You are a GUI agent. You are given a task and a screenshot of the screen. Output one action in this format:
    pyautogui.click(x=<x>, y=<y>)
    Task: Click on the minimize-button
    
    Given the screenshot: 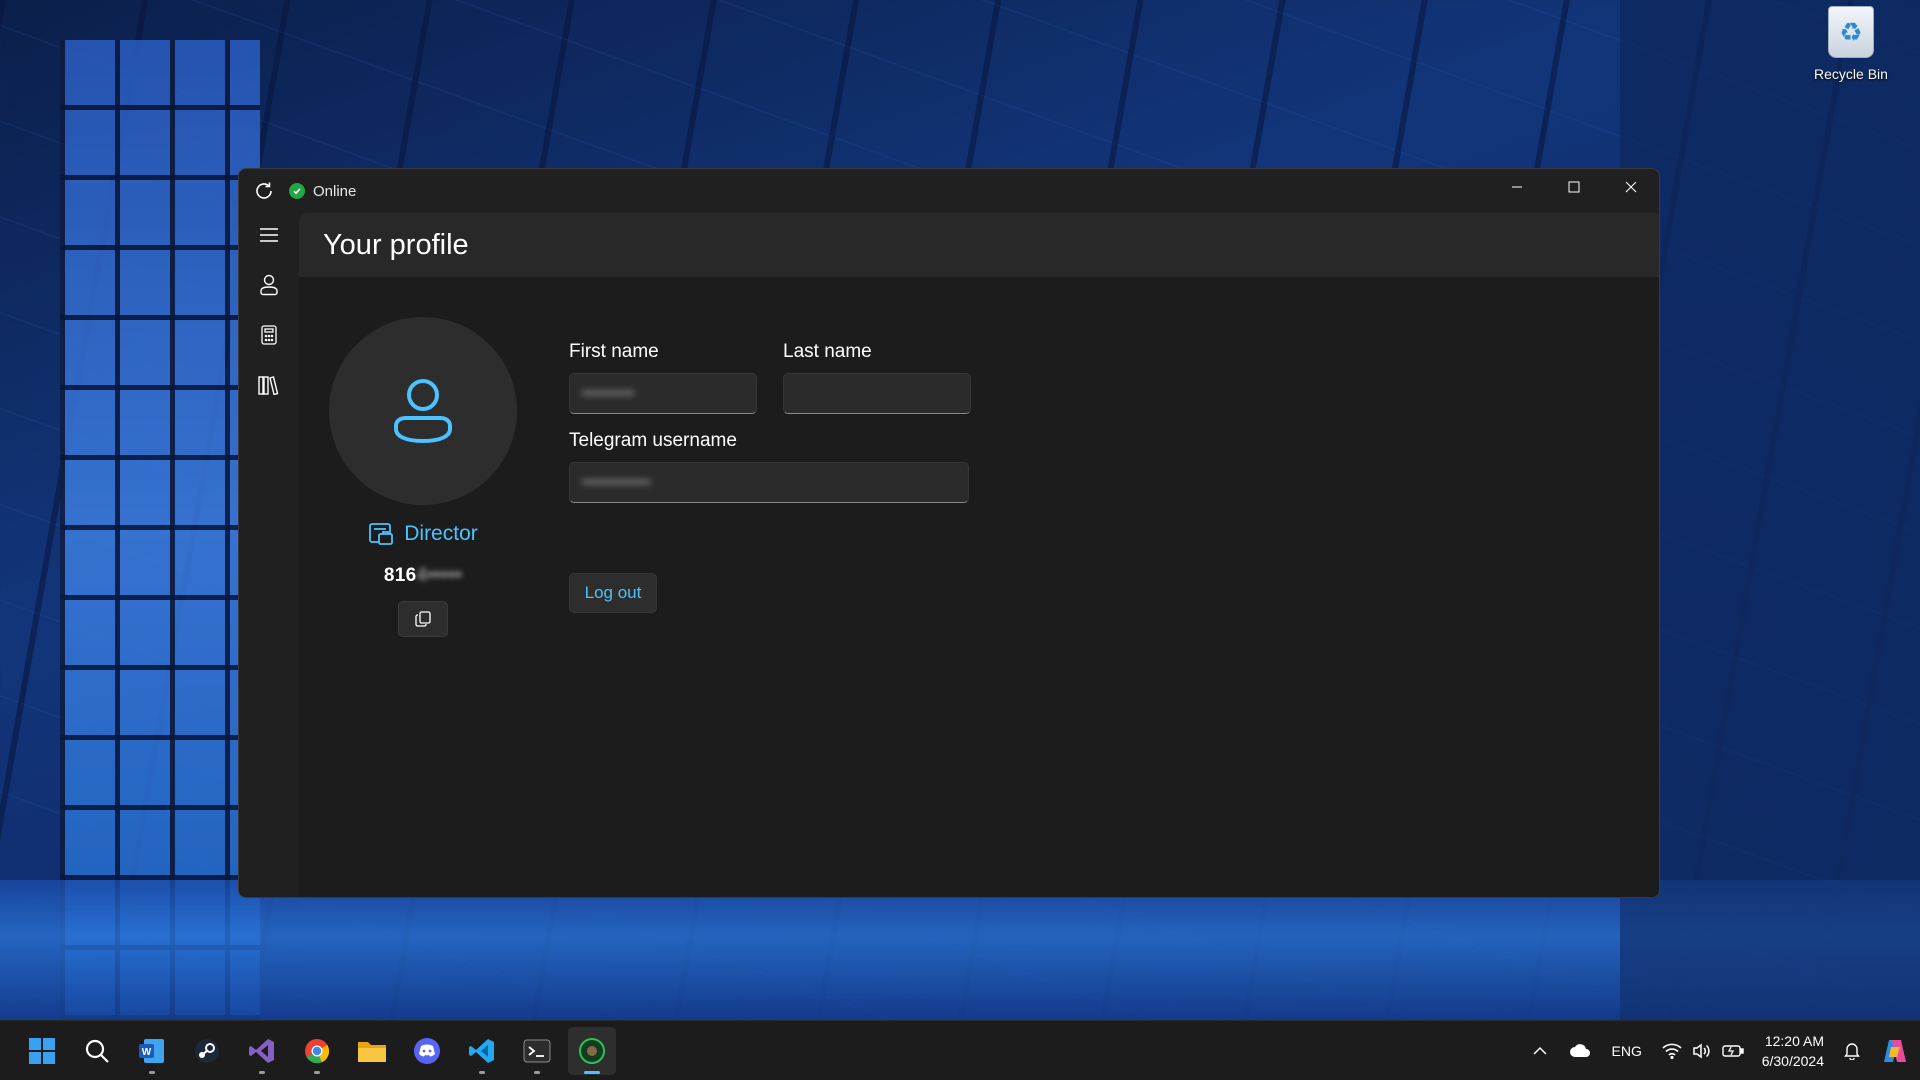 What is the action you would take?
    pyautogui.click(x=1516, y=187)
    